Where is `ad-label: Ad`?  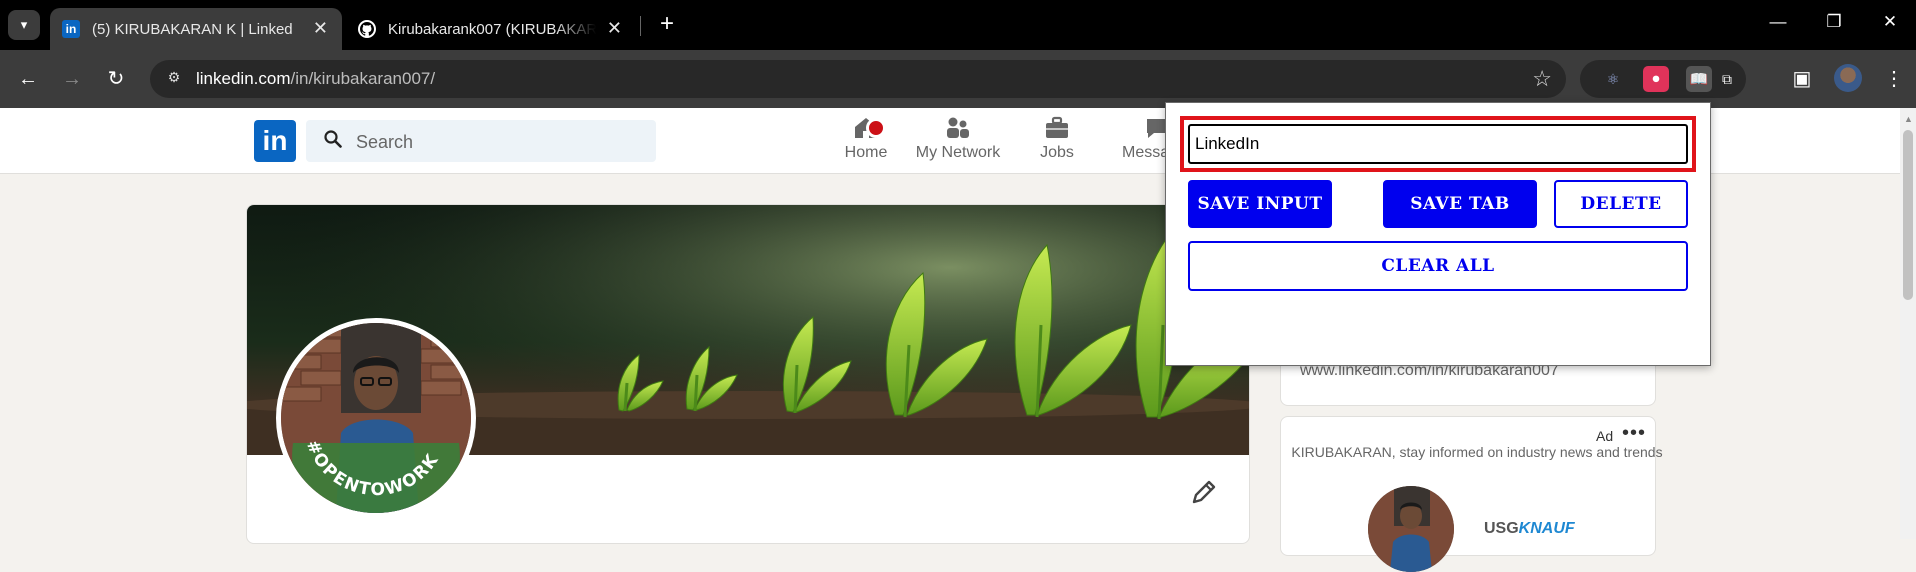
ad-label: Ad is located at coordinates (1605, 436).